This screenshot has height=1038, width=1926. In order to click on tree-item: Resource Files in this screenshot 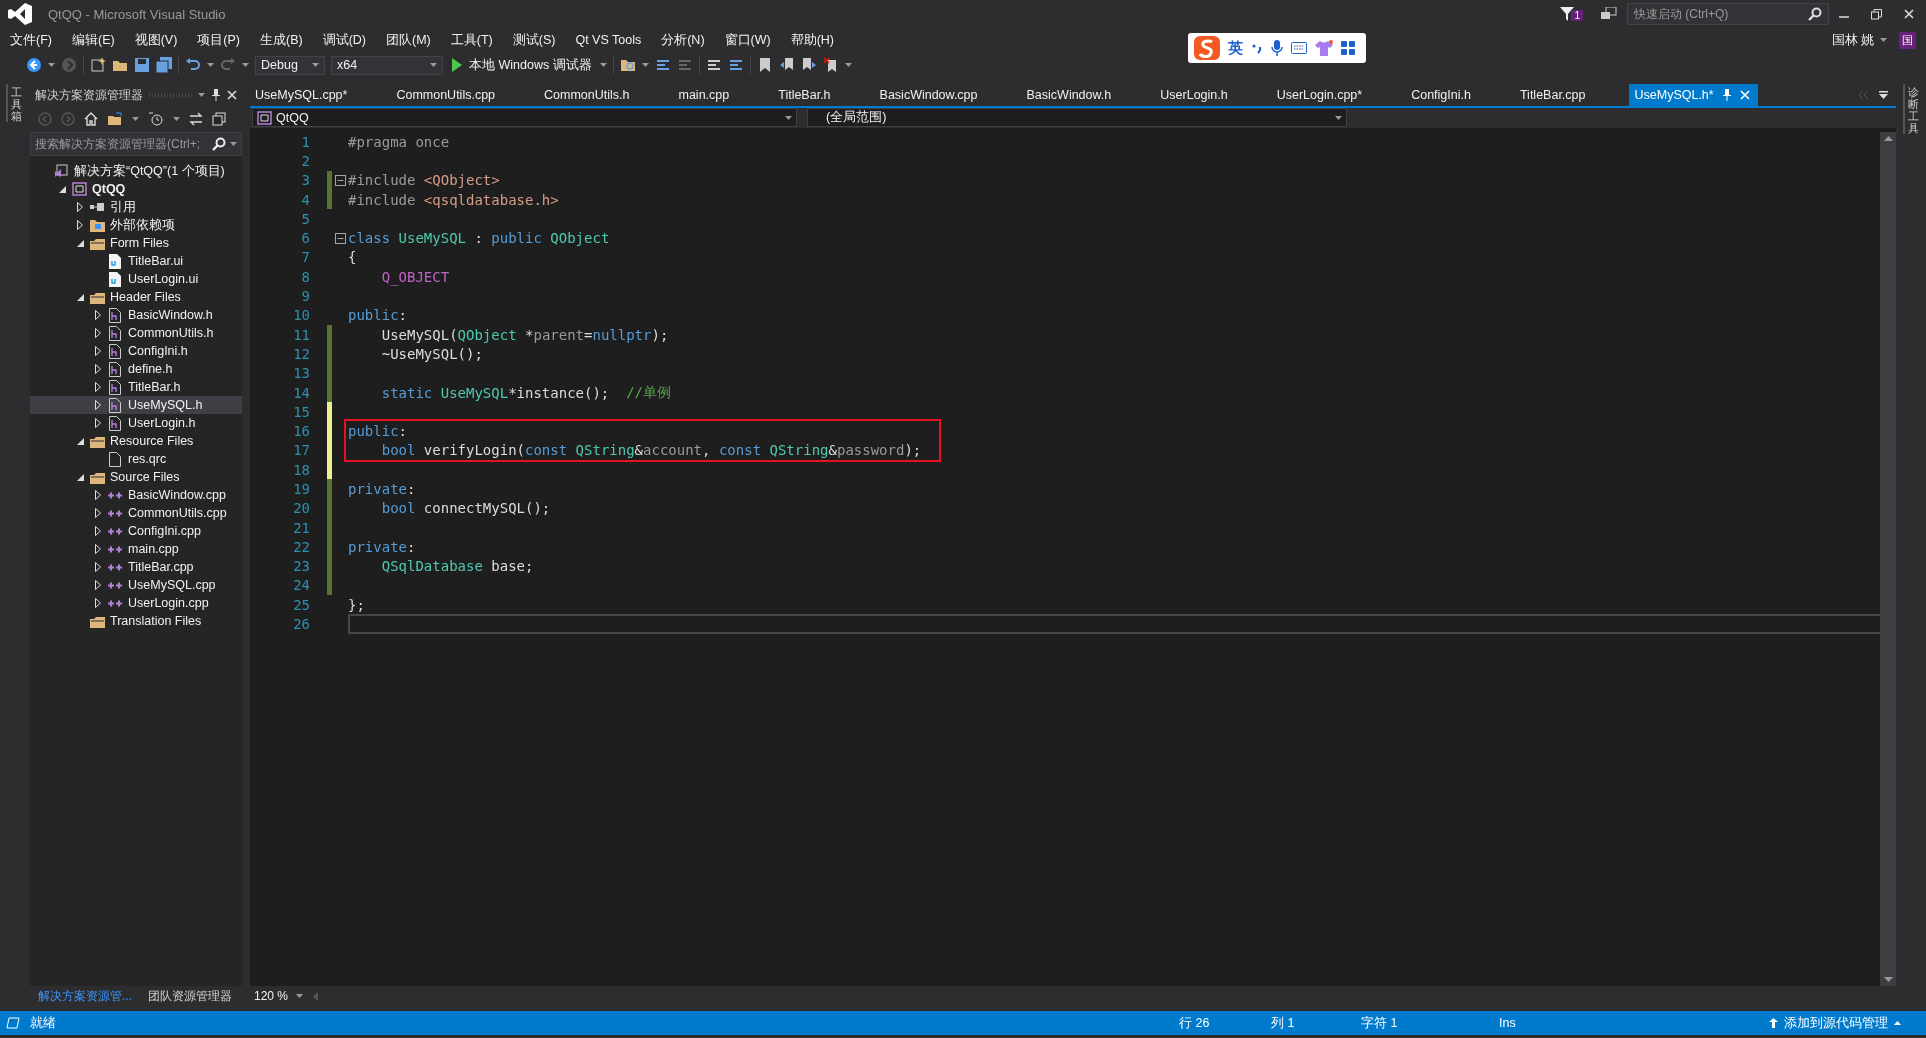, I will do `click(136, 441)`.